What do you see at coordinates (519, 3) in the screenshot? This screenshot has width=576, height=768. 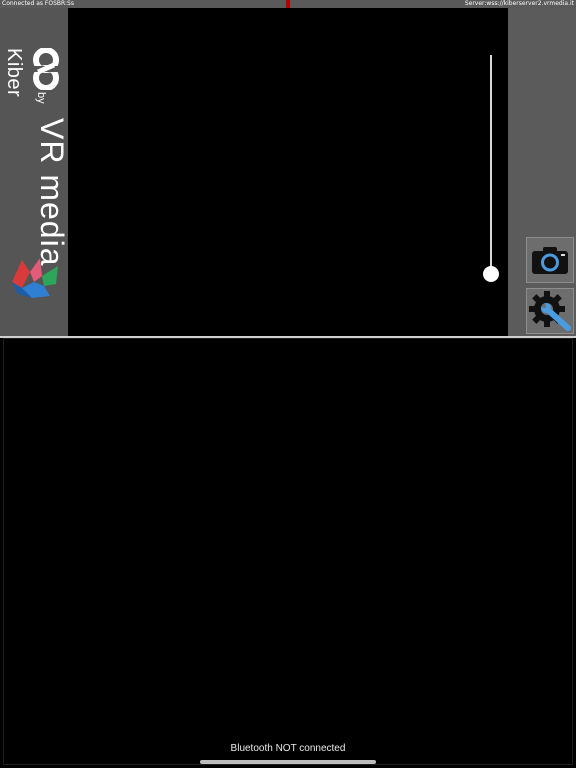 I see `server-address: Server:wss://kiberserver2.vrmedia.it` at bounding box center [519, 3].